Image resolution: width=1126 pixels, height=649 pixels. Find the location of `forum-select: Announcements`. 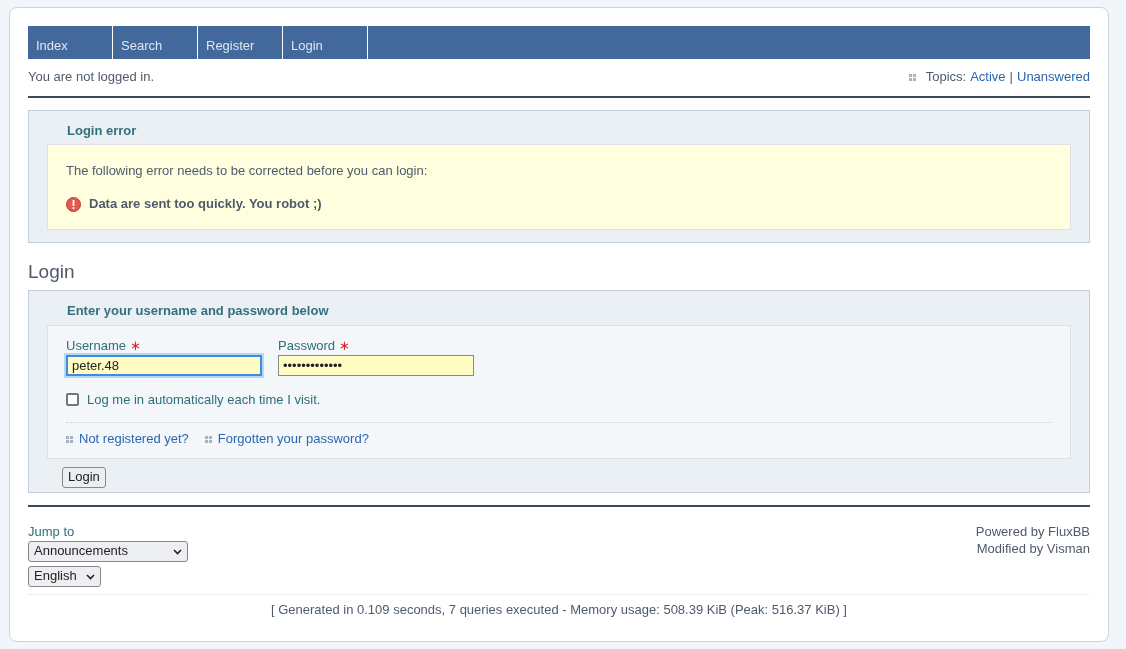

forum-select: Announcements is located at coordinates (108, 552).